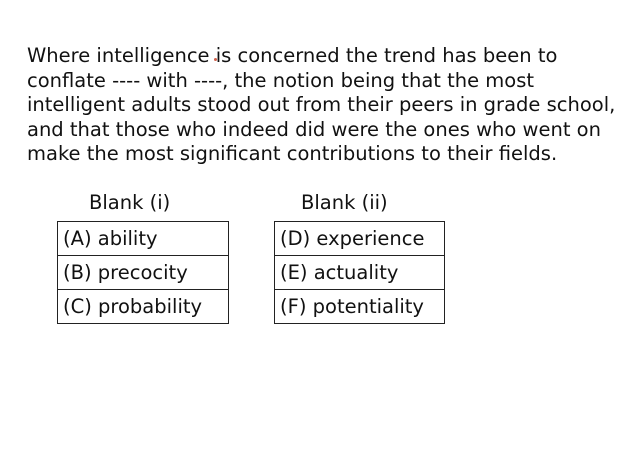 Image resolution: width=620 pixels, height=464 pixels. I want to click on option-d: (D) experience, so click(359, 238).